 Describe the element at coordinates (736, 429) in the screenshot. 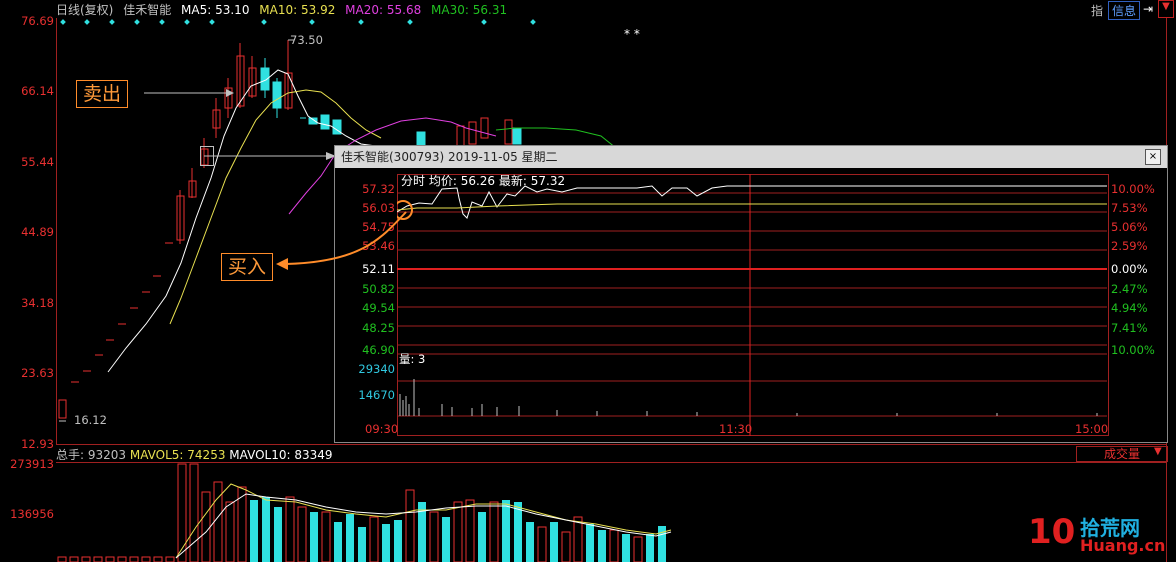

I see `time-label: 11:30` at that location.